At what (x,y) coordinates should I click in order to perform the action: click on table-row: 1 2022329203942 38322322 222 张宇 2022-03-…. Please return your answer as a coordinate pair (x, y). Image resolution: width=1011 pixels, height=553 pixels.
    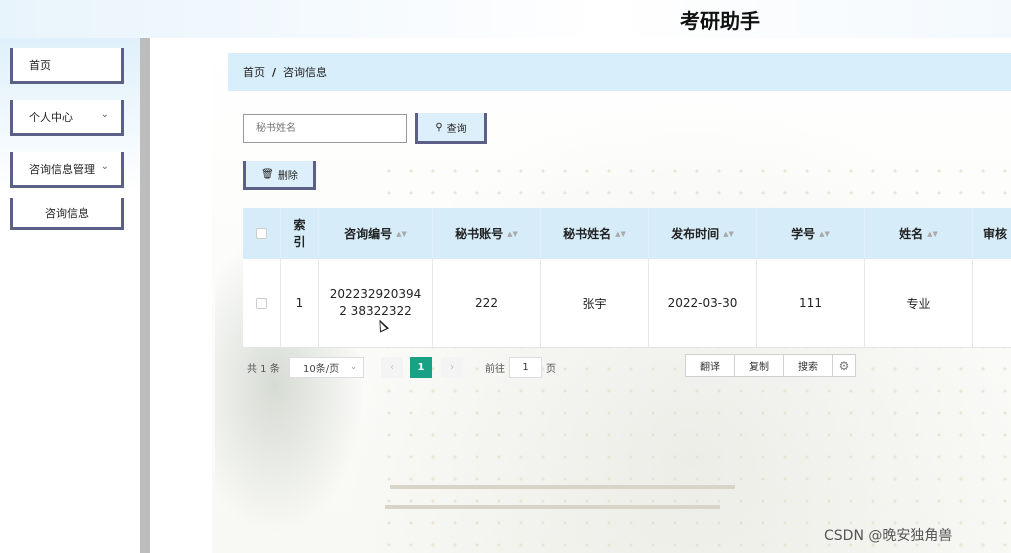
    Looking at the image, I should click on (627, 303).